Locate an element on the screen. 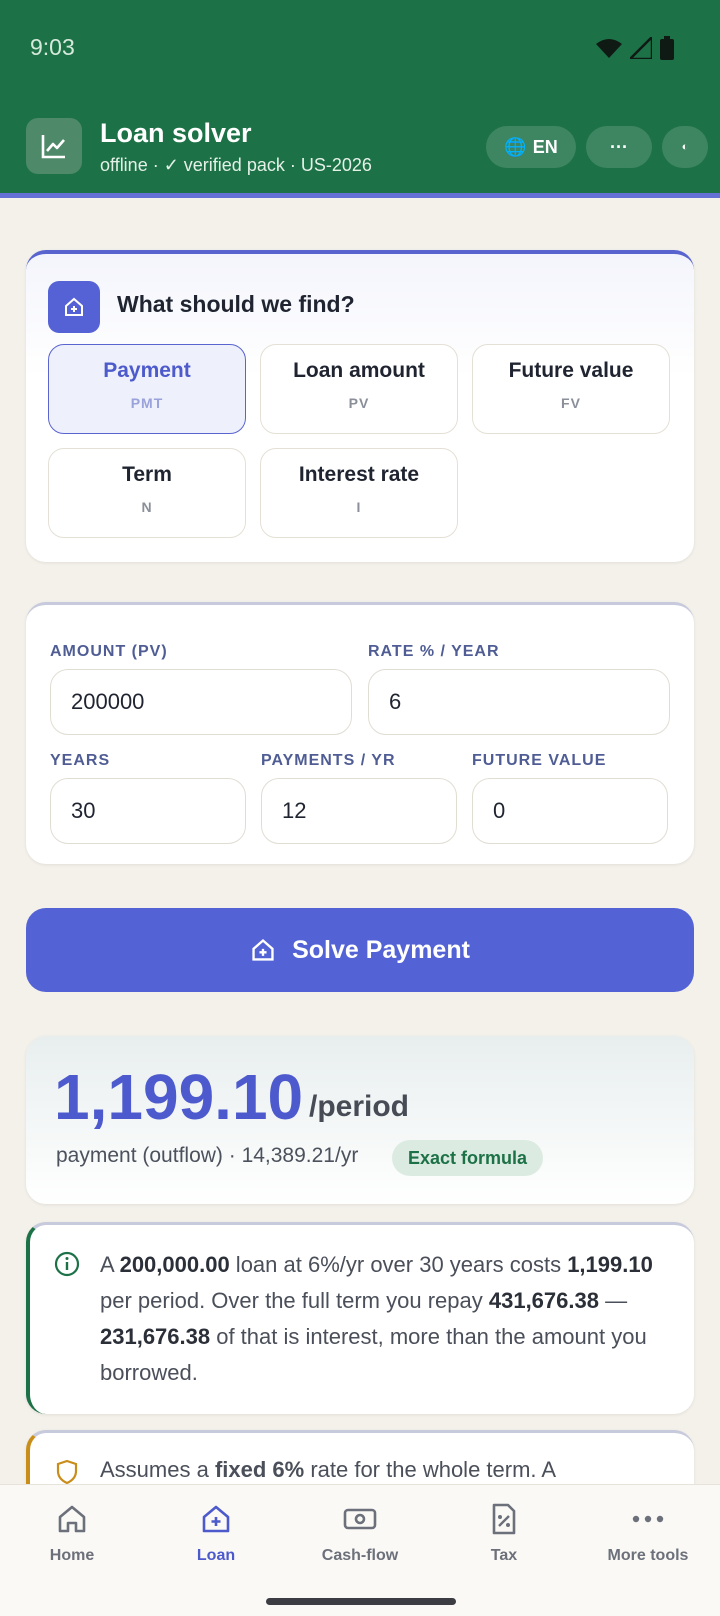 This screenshot has width=720, height=1616. option-label: Term is located at coordinates (147, 474).